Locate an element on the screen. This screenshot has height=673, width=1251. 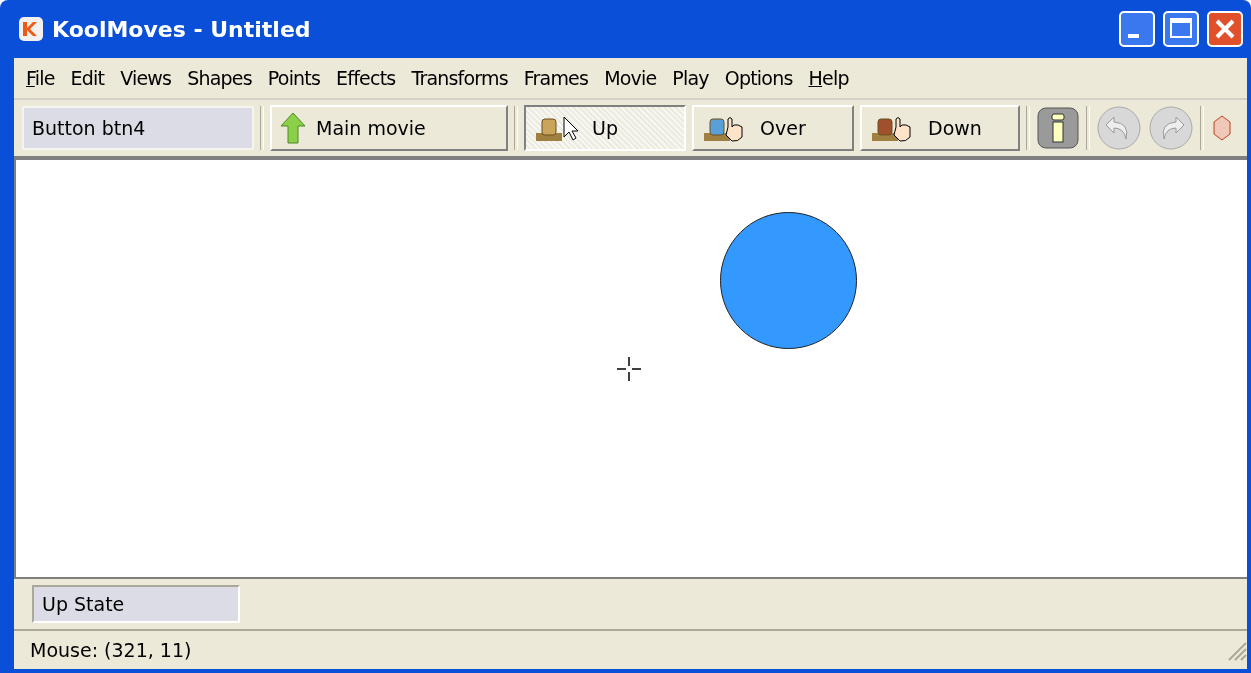
menu-item: Movie is located at coordinates (630, 78).